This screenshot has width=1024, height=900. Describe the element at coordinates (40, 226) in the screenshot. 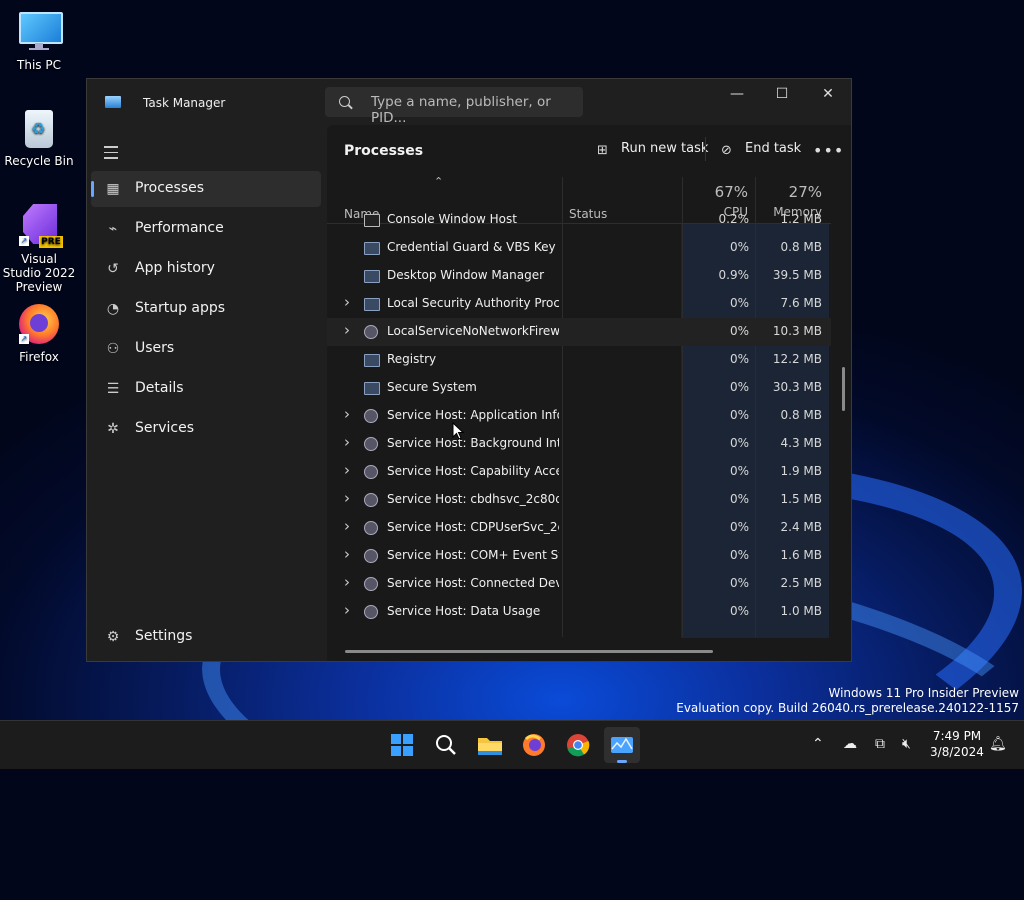

I see `visual-studio-icon: PRE ↗` at that location.